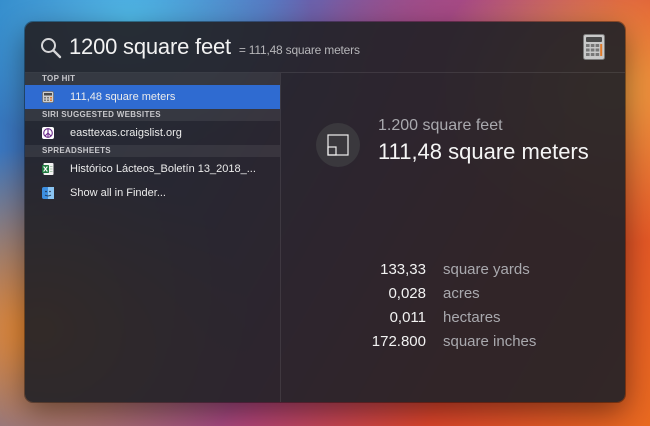  I want to click on conversion-result: 111,48 square meters, so click(483, 151).